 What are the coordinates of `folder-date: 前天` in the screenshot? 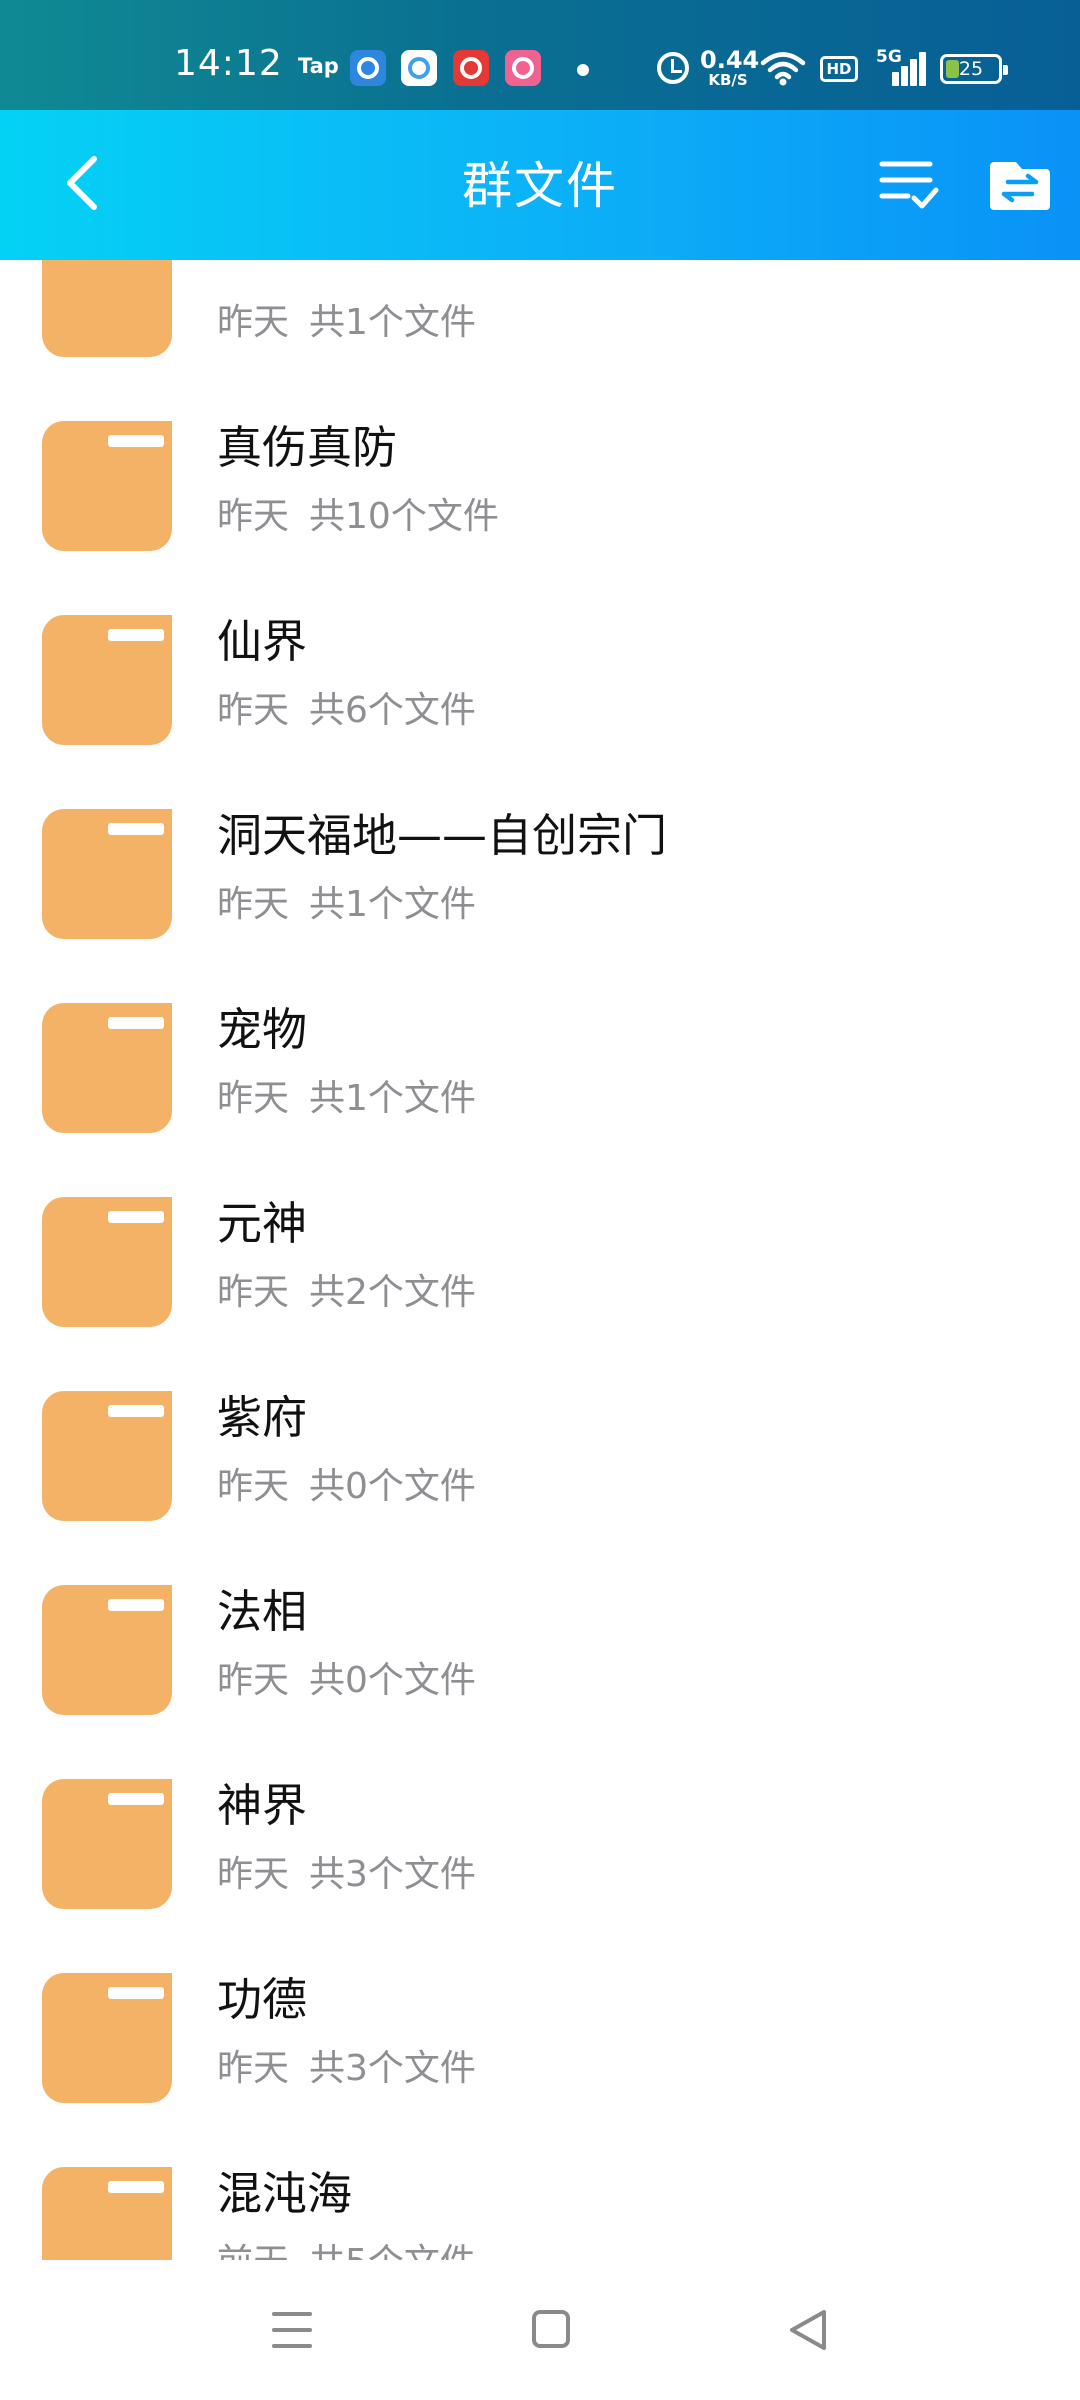 It's located at (253, 2251).